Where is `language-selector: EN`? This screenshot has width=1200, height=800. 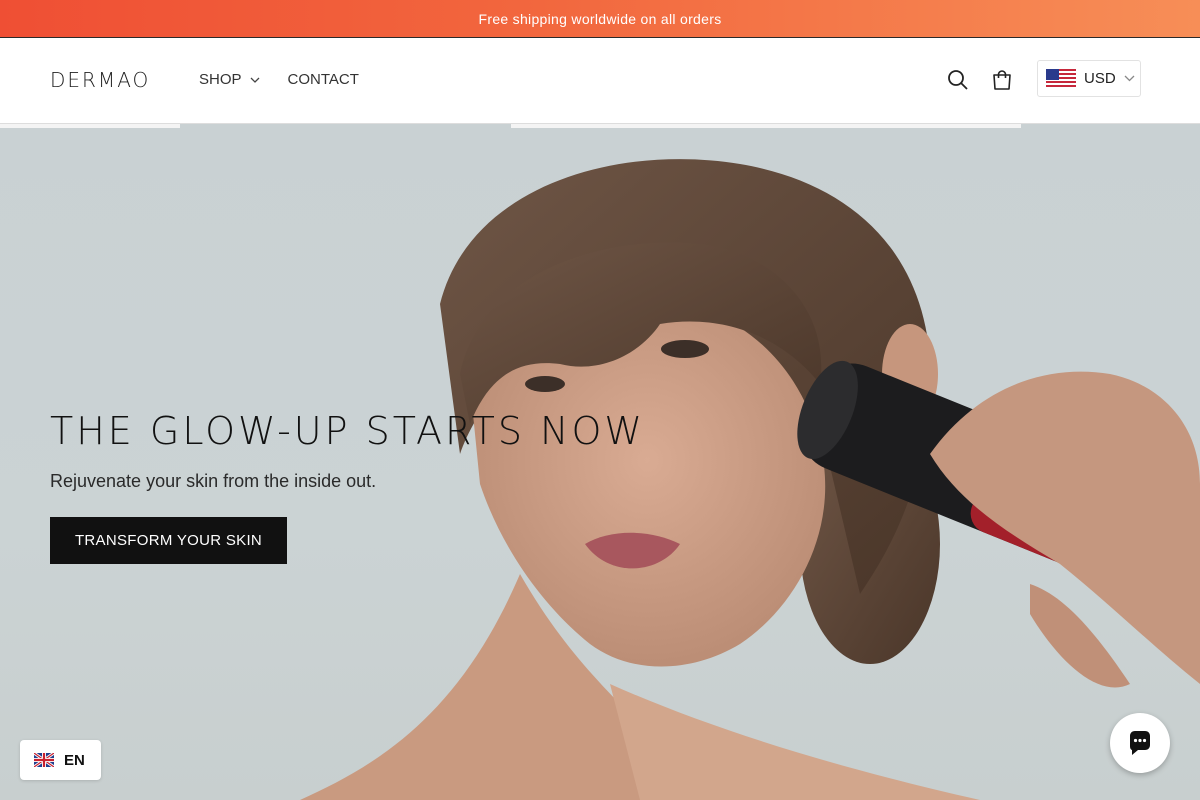 language-selector: EN is located at coordinates (60, 760).